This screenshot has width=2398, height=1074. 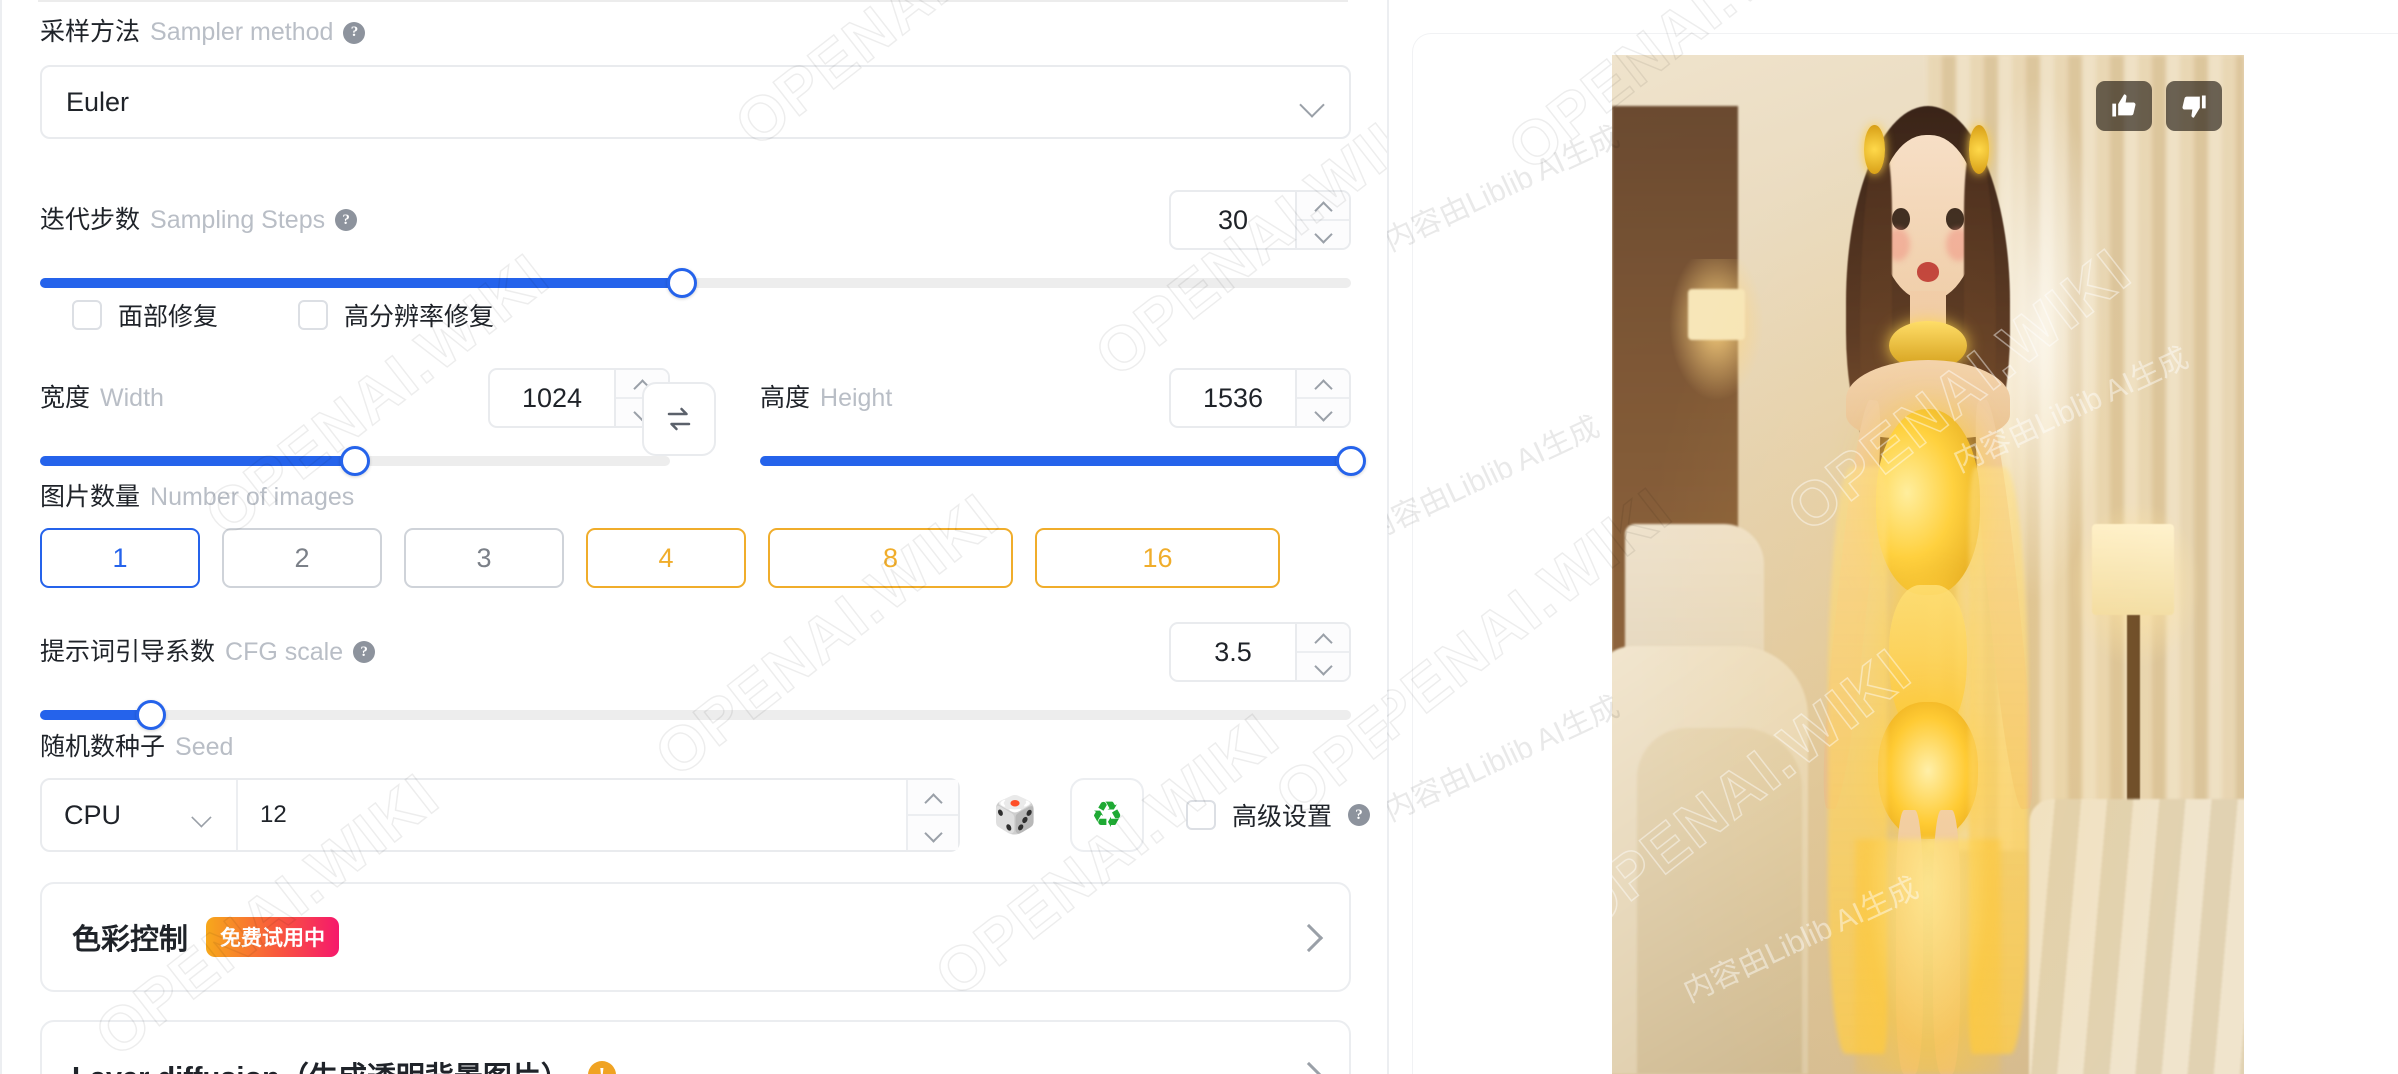 I want to click on swap-dimensions-button, so click(x=679, y=419).